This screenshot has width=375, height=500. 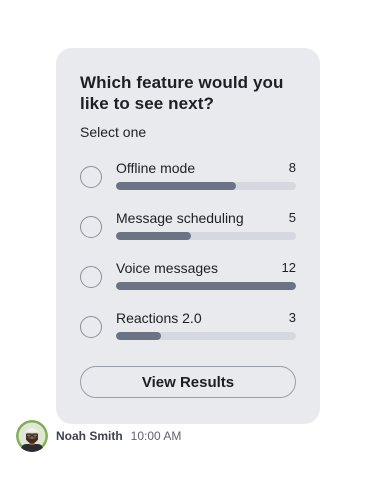 I want to click on user-avatar-icon, so click(x=32, y=436).